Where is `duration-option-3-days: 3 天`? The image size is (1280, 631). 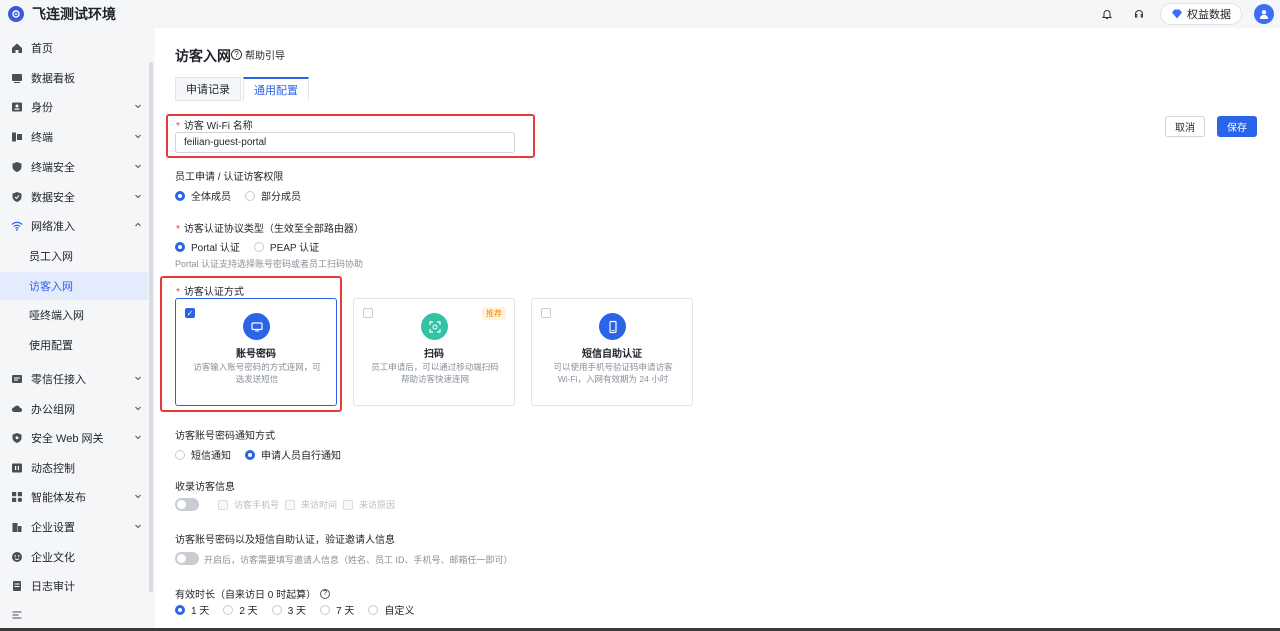 duration-option-3-days: 3 天 is located at coordinates (288, 609).